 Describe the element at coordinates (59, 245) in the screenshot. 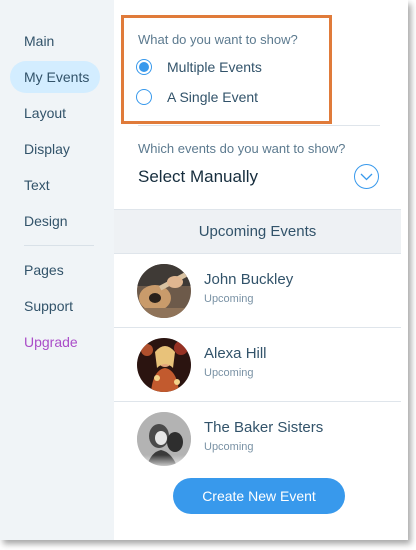

I see `sidebar-divider` at that location.